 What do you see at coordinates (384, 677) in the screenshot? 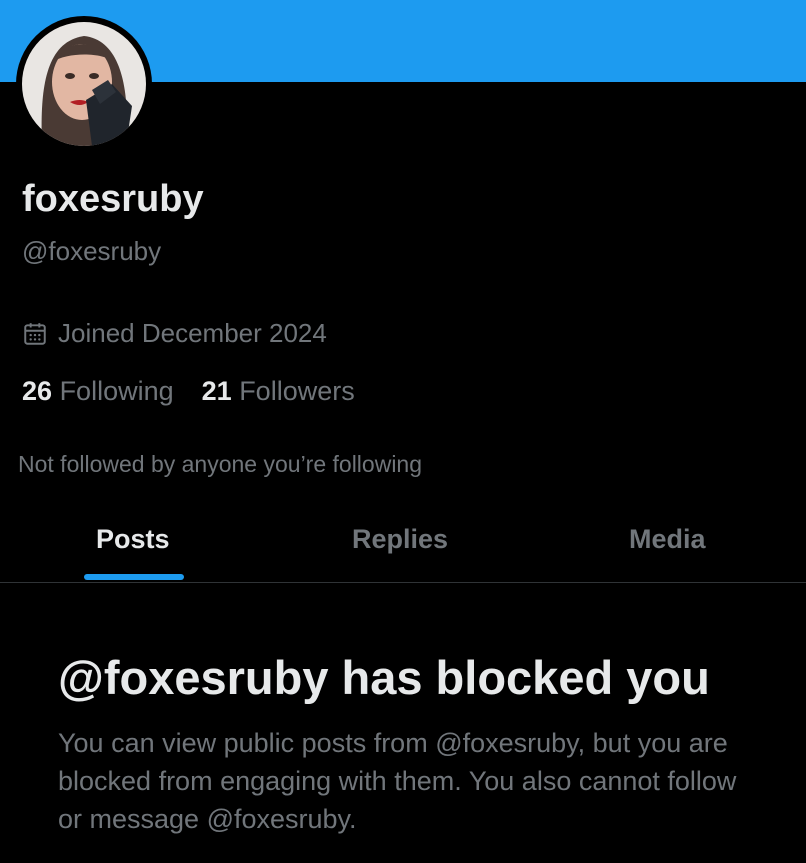
I see `blocked-title: @foxesruby has blocked you` at bounding box center [384, 677].